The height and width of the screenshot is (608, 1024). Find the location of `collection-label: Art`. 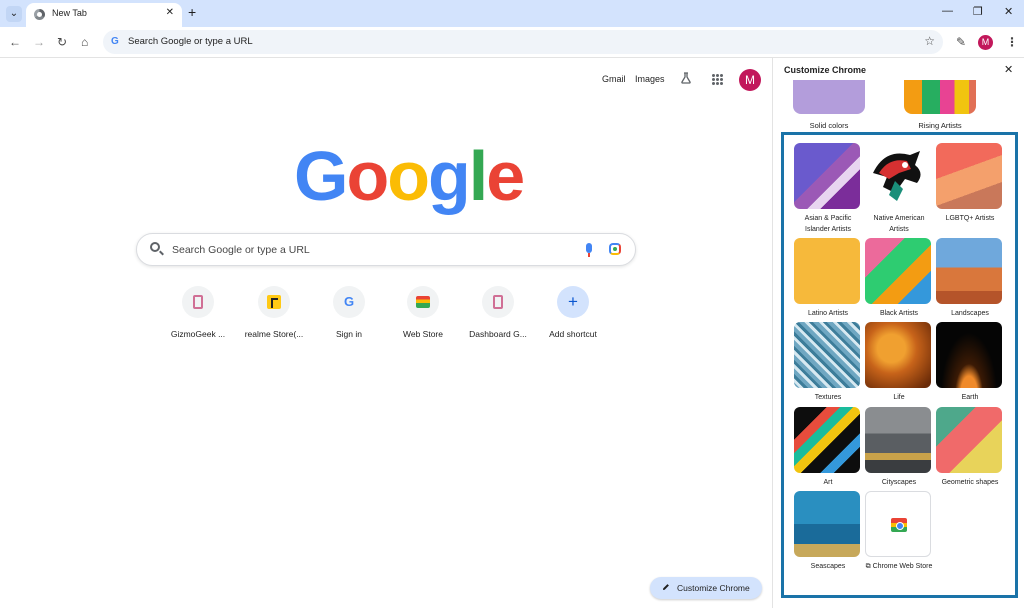

collection-label: Art is located at coordinates (828, 482).